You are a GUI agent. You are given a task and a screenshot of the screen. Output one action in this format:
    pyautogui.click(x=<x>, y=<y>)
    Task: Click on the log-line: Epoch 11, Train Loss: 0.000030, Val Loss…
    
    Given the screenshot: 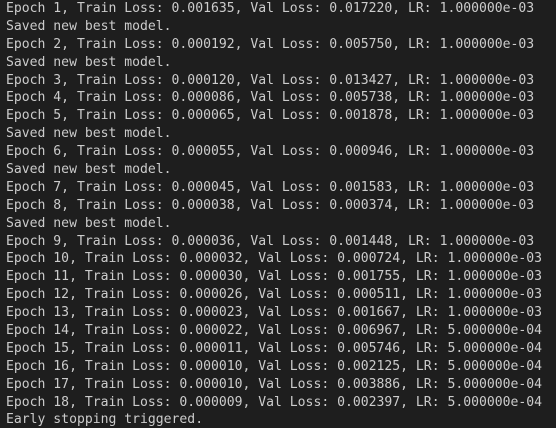 What is the action you would take?
    pyautogui.click(x=274, y=277)
    